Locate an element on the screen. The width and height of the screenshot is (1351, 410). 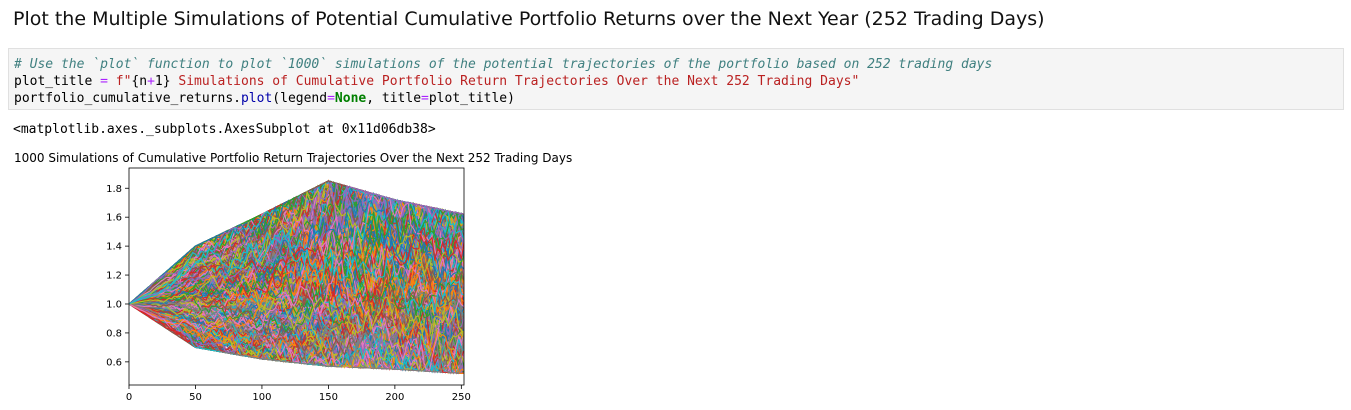
x-axis: 0 50 100 150 200 250 is located at coordinates (298, 394).